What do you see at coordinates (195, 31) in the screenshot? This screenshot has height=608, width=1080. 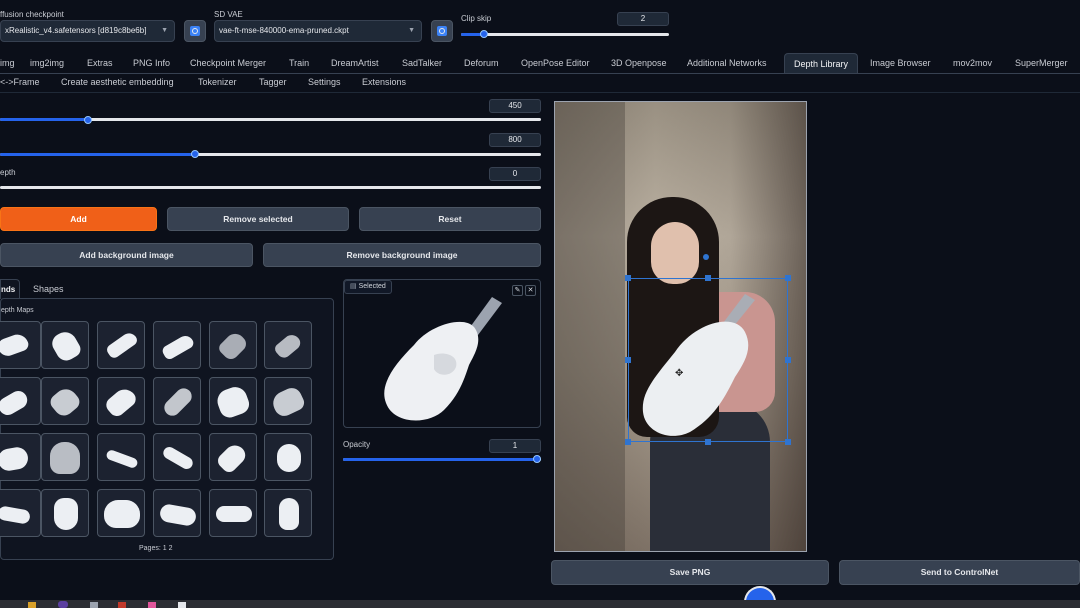 I see `refresh-checkpoint-button` at bounding box center [195, 31].